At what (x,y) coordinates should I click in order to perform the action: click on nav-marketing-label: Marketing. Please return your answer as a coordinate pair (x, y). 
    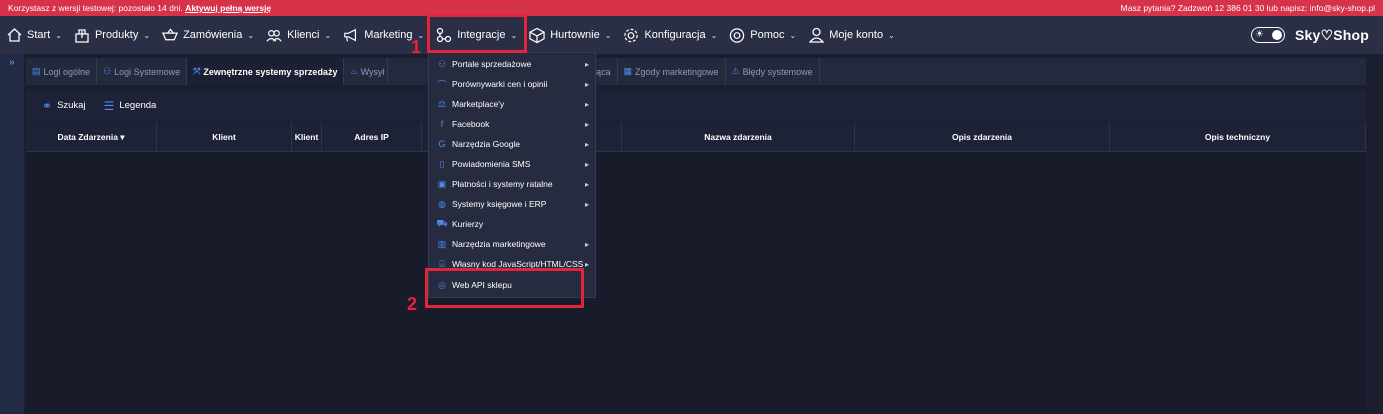
    Looking at the image, I should click on (388, 35).